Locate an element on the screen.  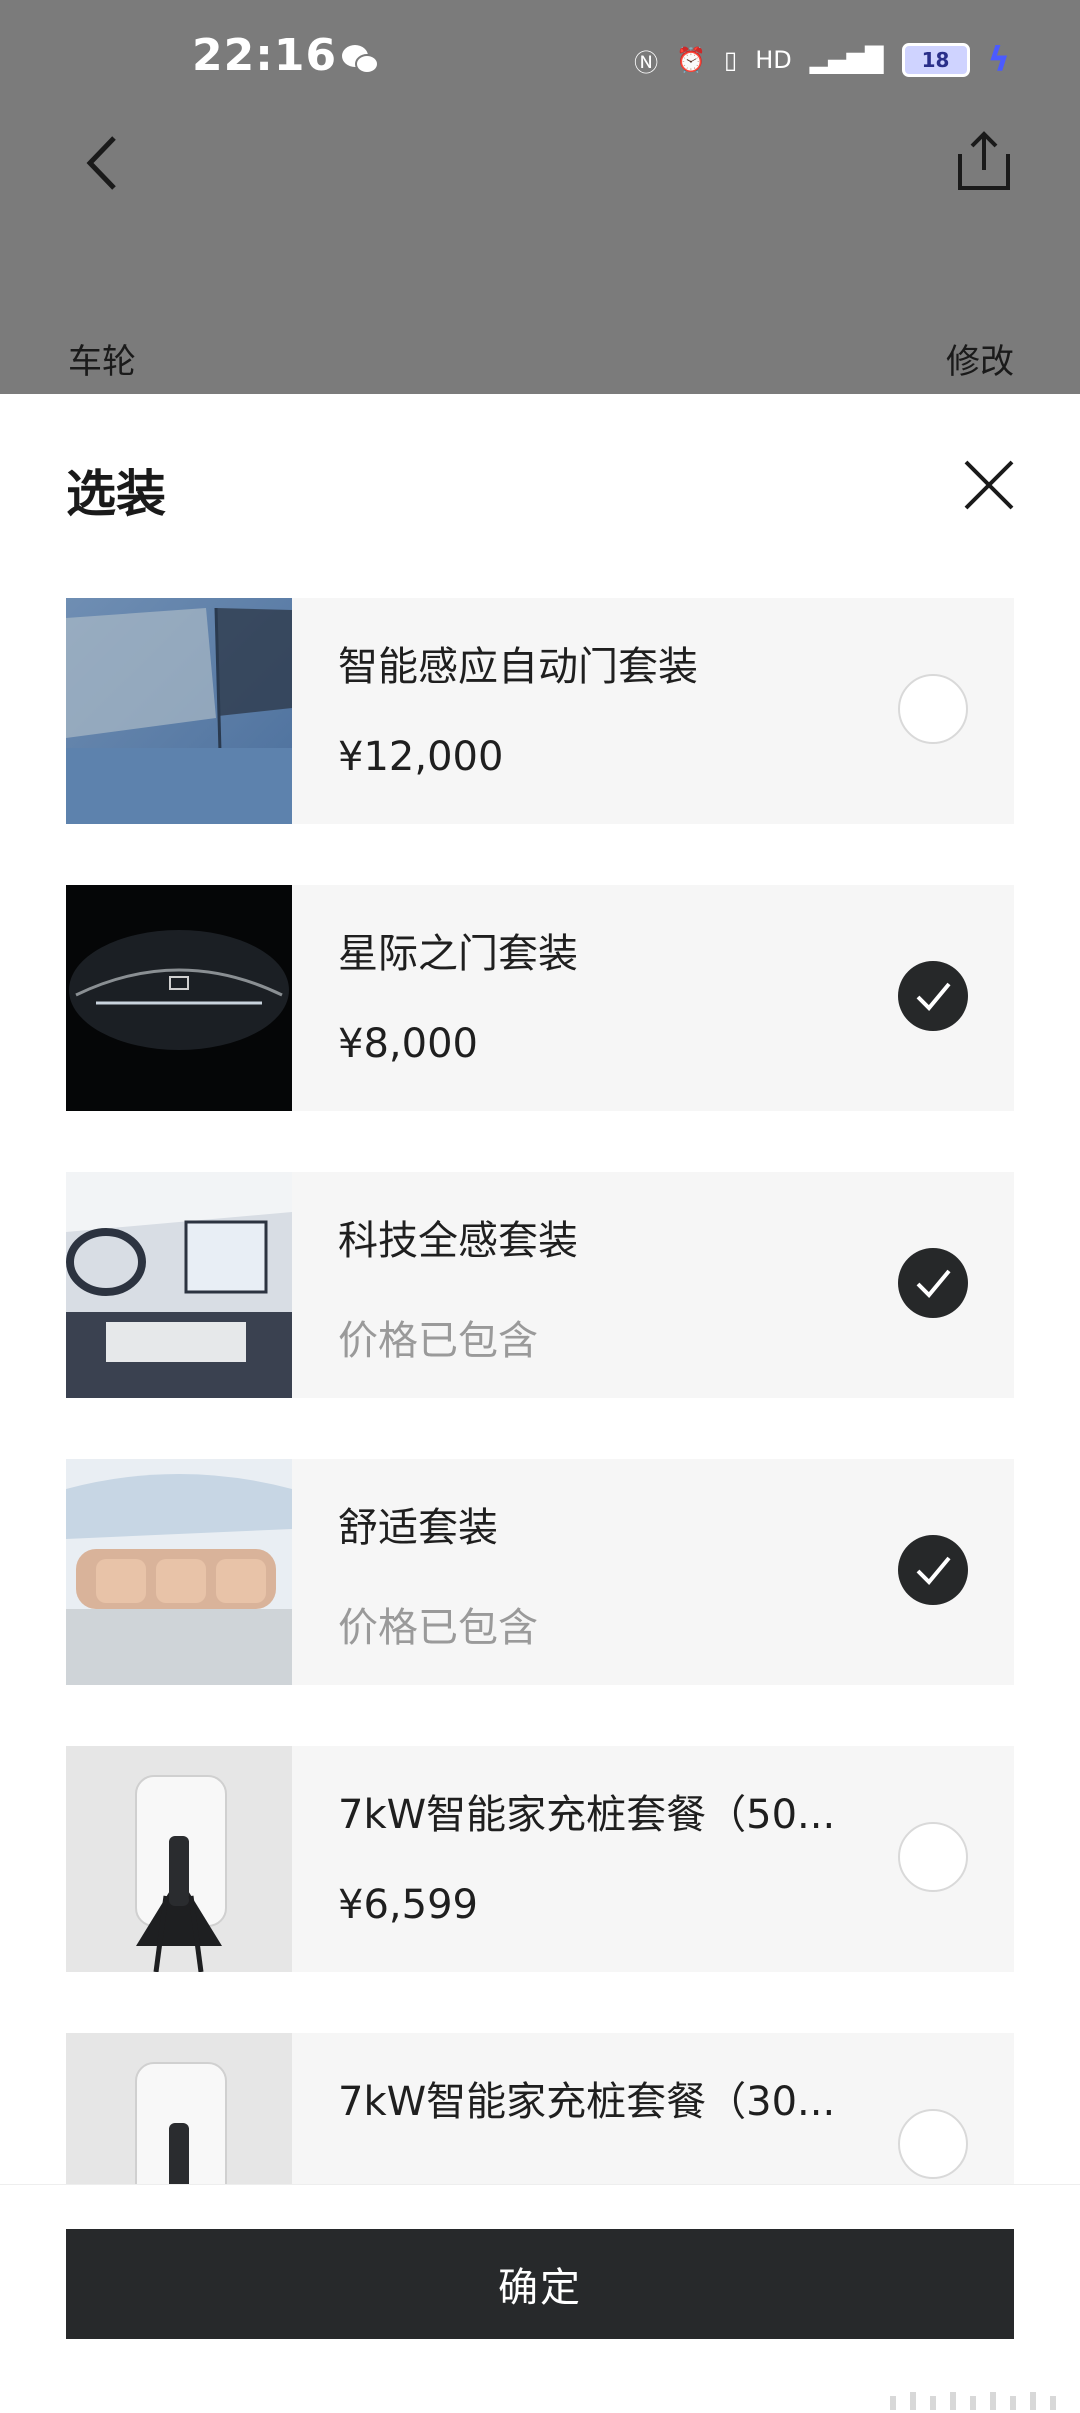
option-name: 星际之门套装 is located at coordinates (458, 954).